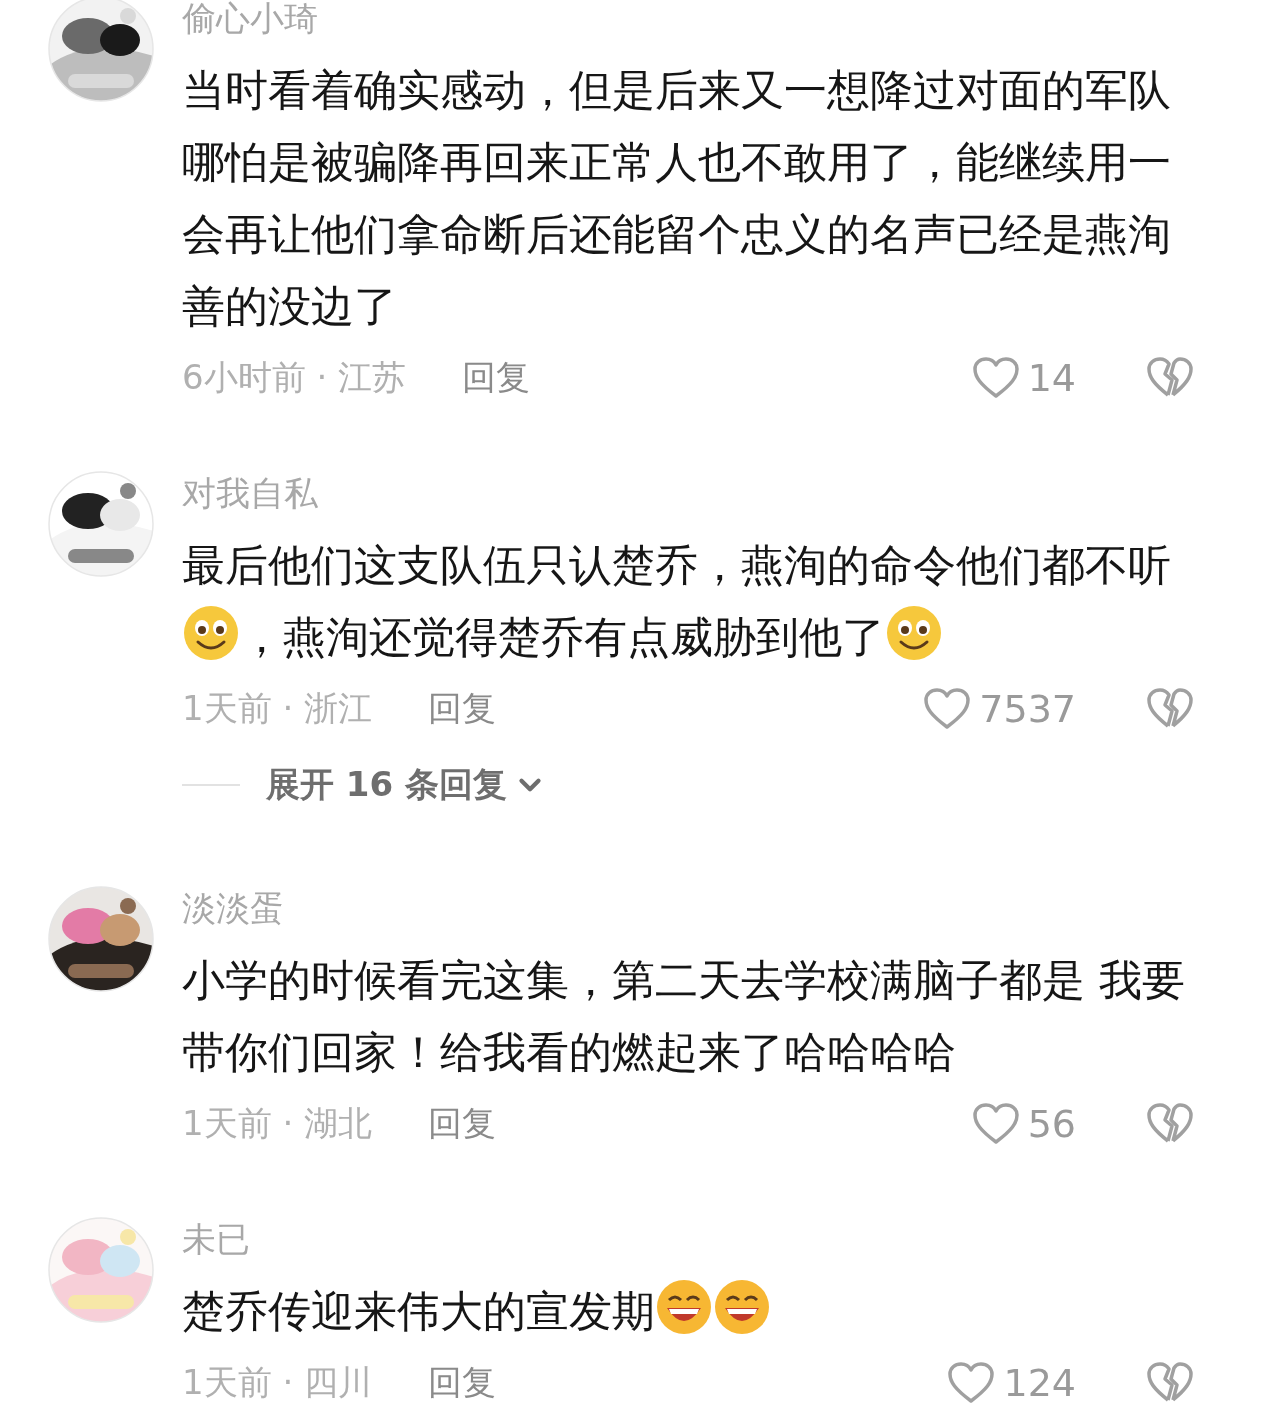 This screenshot has width=1272, height=1405. Describe the element at coordinates (216, 1239) in the screenshot. I see `user-name: 未已` at that location.